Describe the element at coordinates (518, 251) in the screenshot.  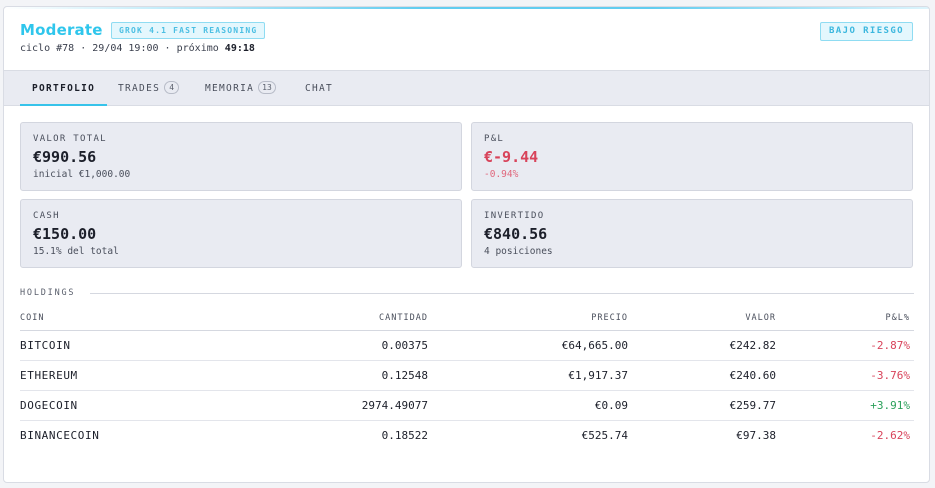
I see `card-subtext: 4 posiciones` at that location.